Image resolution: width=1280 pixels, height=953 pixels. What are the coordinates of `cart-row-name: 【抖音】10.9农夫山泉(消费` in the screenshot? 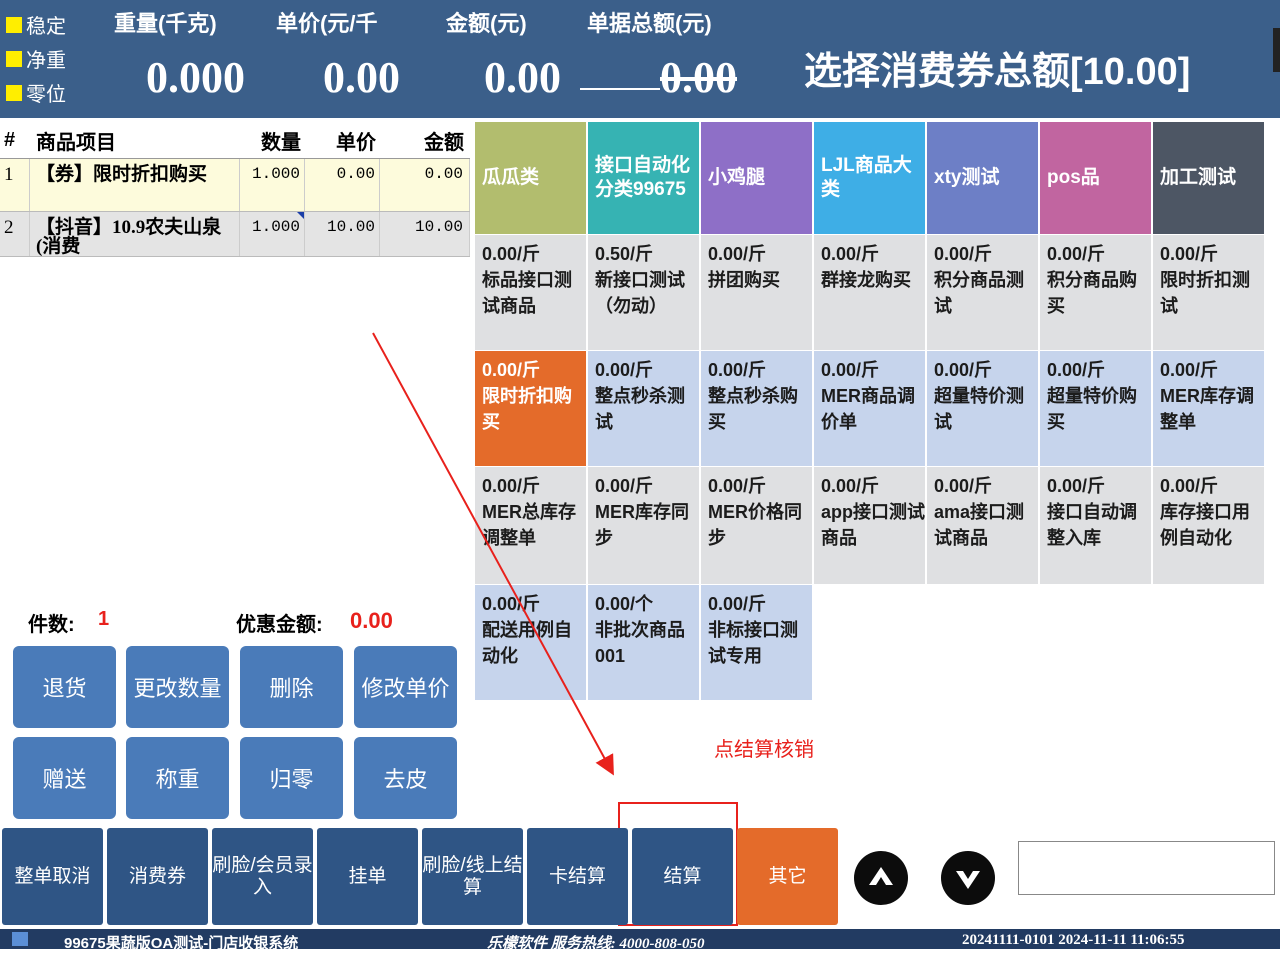 It's located at (135, 234).